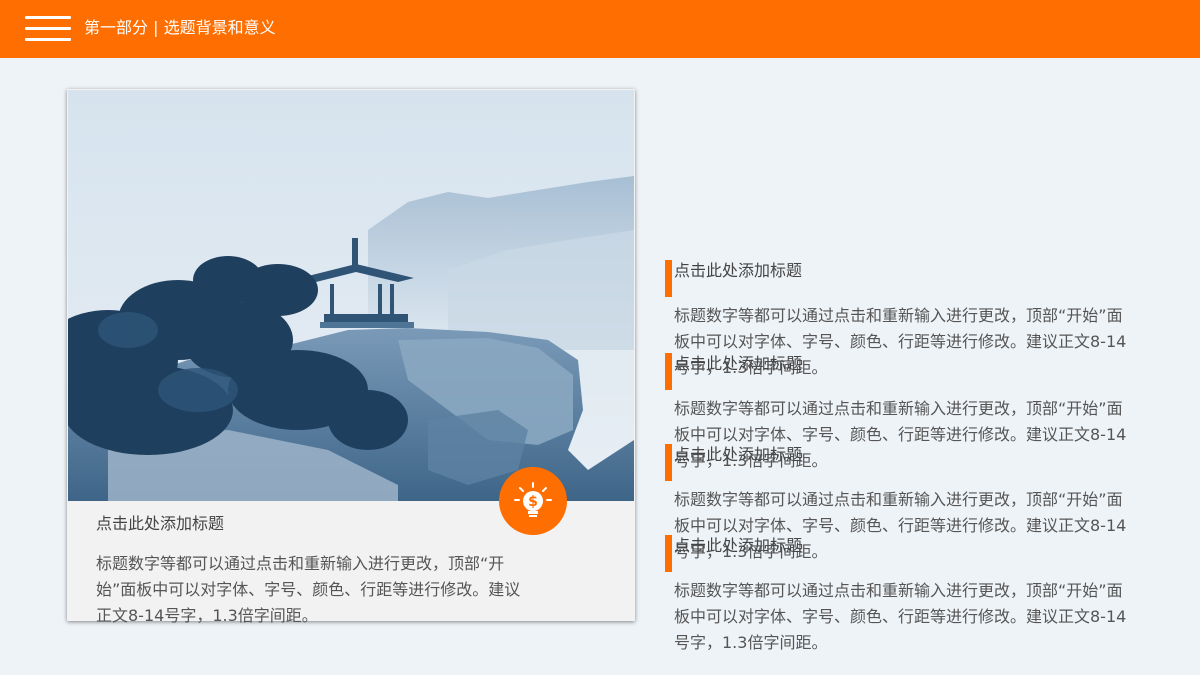 The image size is (1200, 675). Describe the element at coordinates (160, 522) in the screenshot. I see `card-heading: 点击此处添加标题` at that location.